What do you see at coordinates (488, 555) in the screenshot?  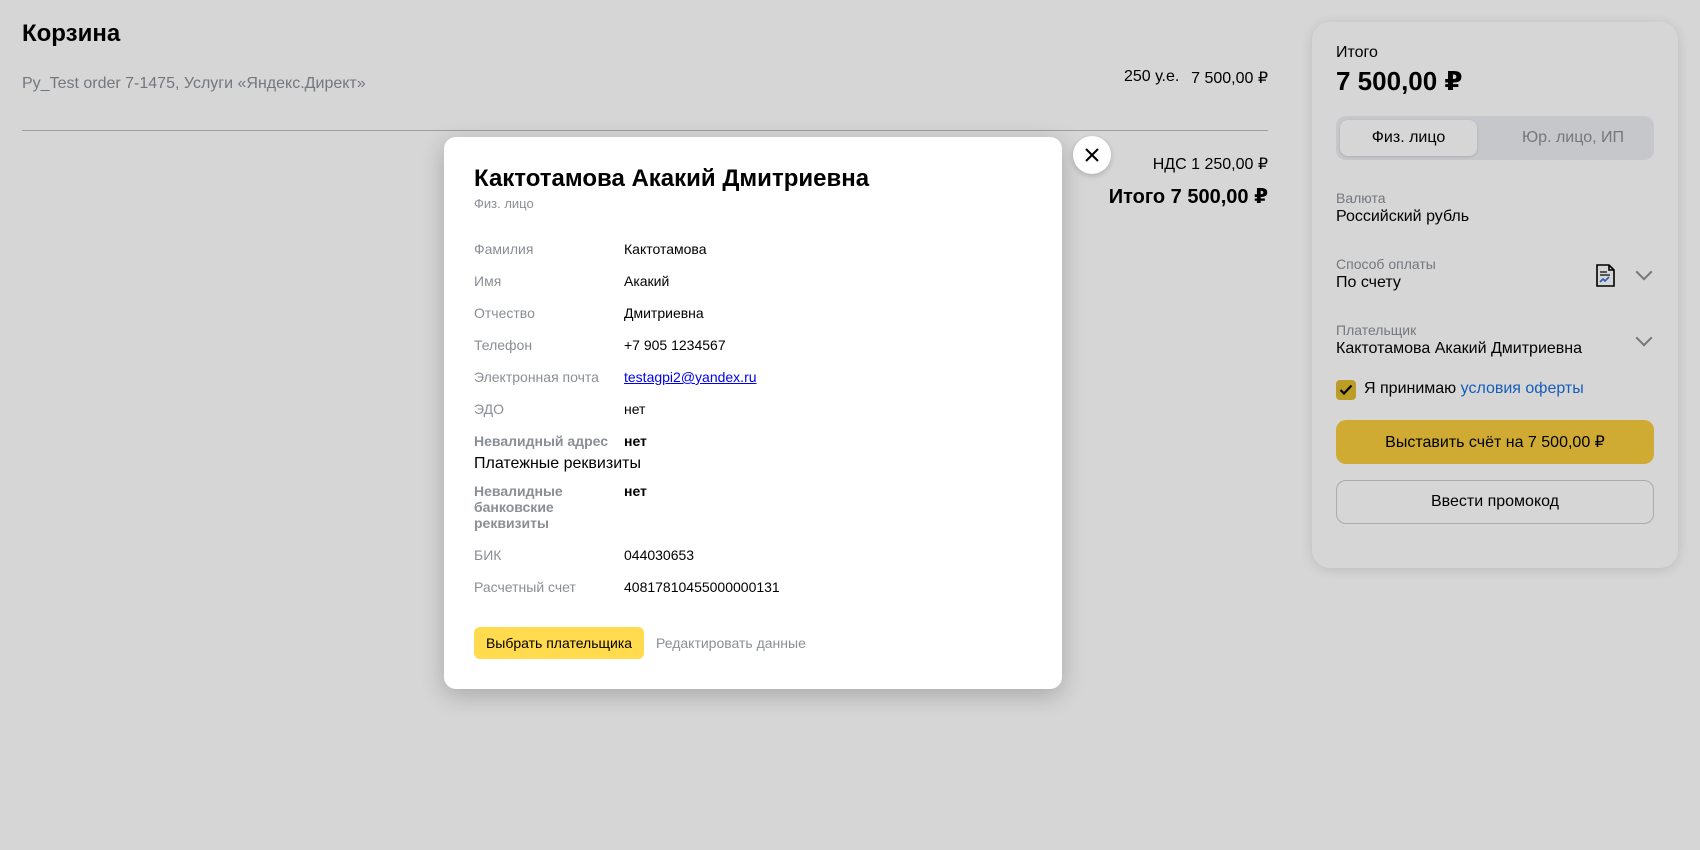 I see `bik-label: БИК` at bounding box center [488, 555].